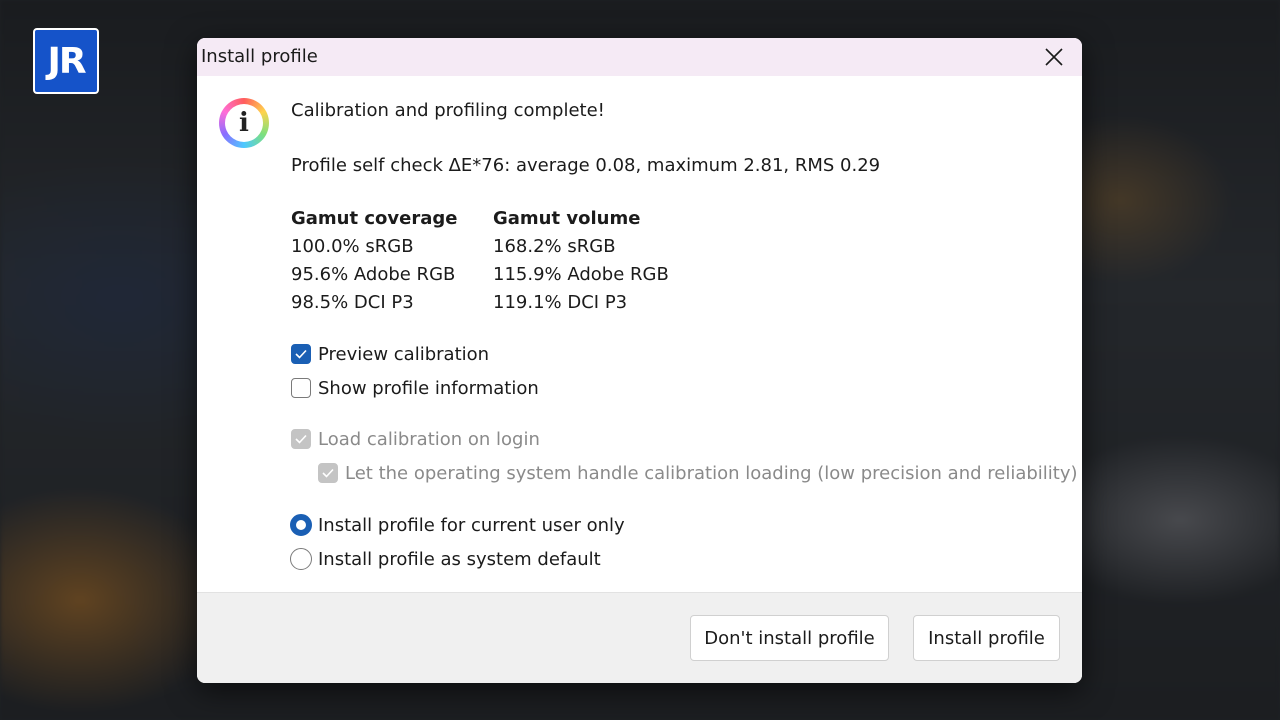 The width and height of the screenshot is (1280, 720). I want to click on show-profile-information-checkbox, so click(301, 388).